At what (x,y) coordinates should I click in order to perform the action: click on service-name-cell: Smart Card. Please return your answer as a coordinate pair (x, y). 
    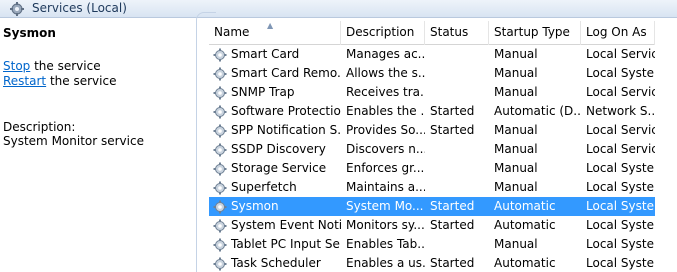
    Looking at the image, I should click on (275, 54).